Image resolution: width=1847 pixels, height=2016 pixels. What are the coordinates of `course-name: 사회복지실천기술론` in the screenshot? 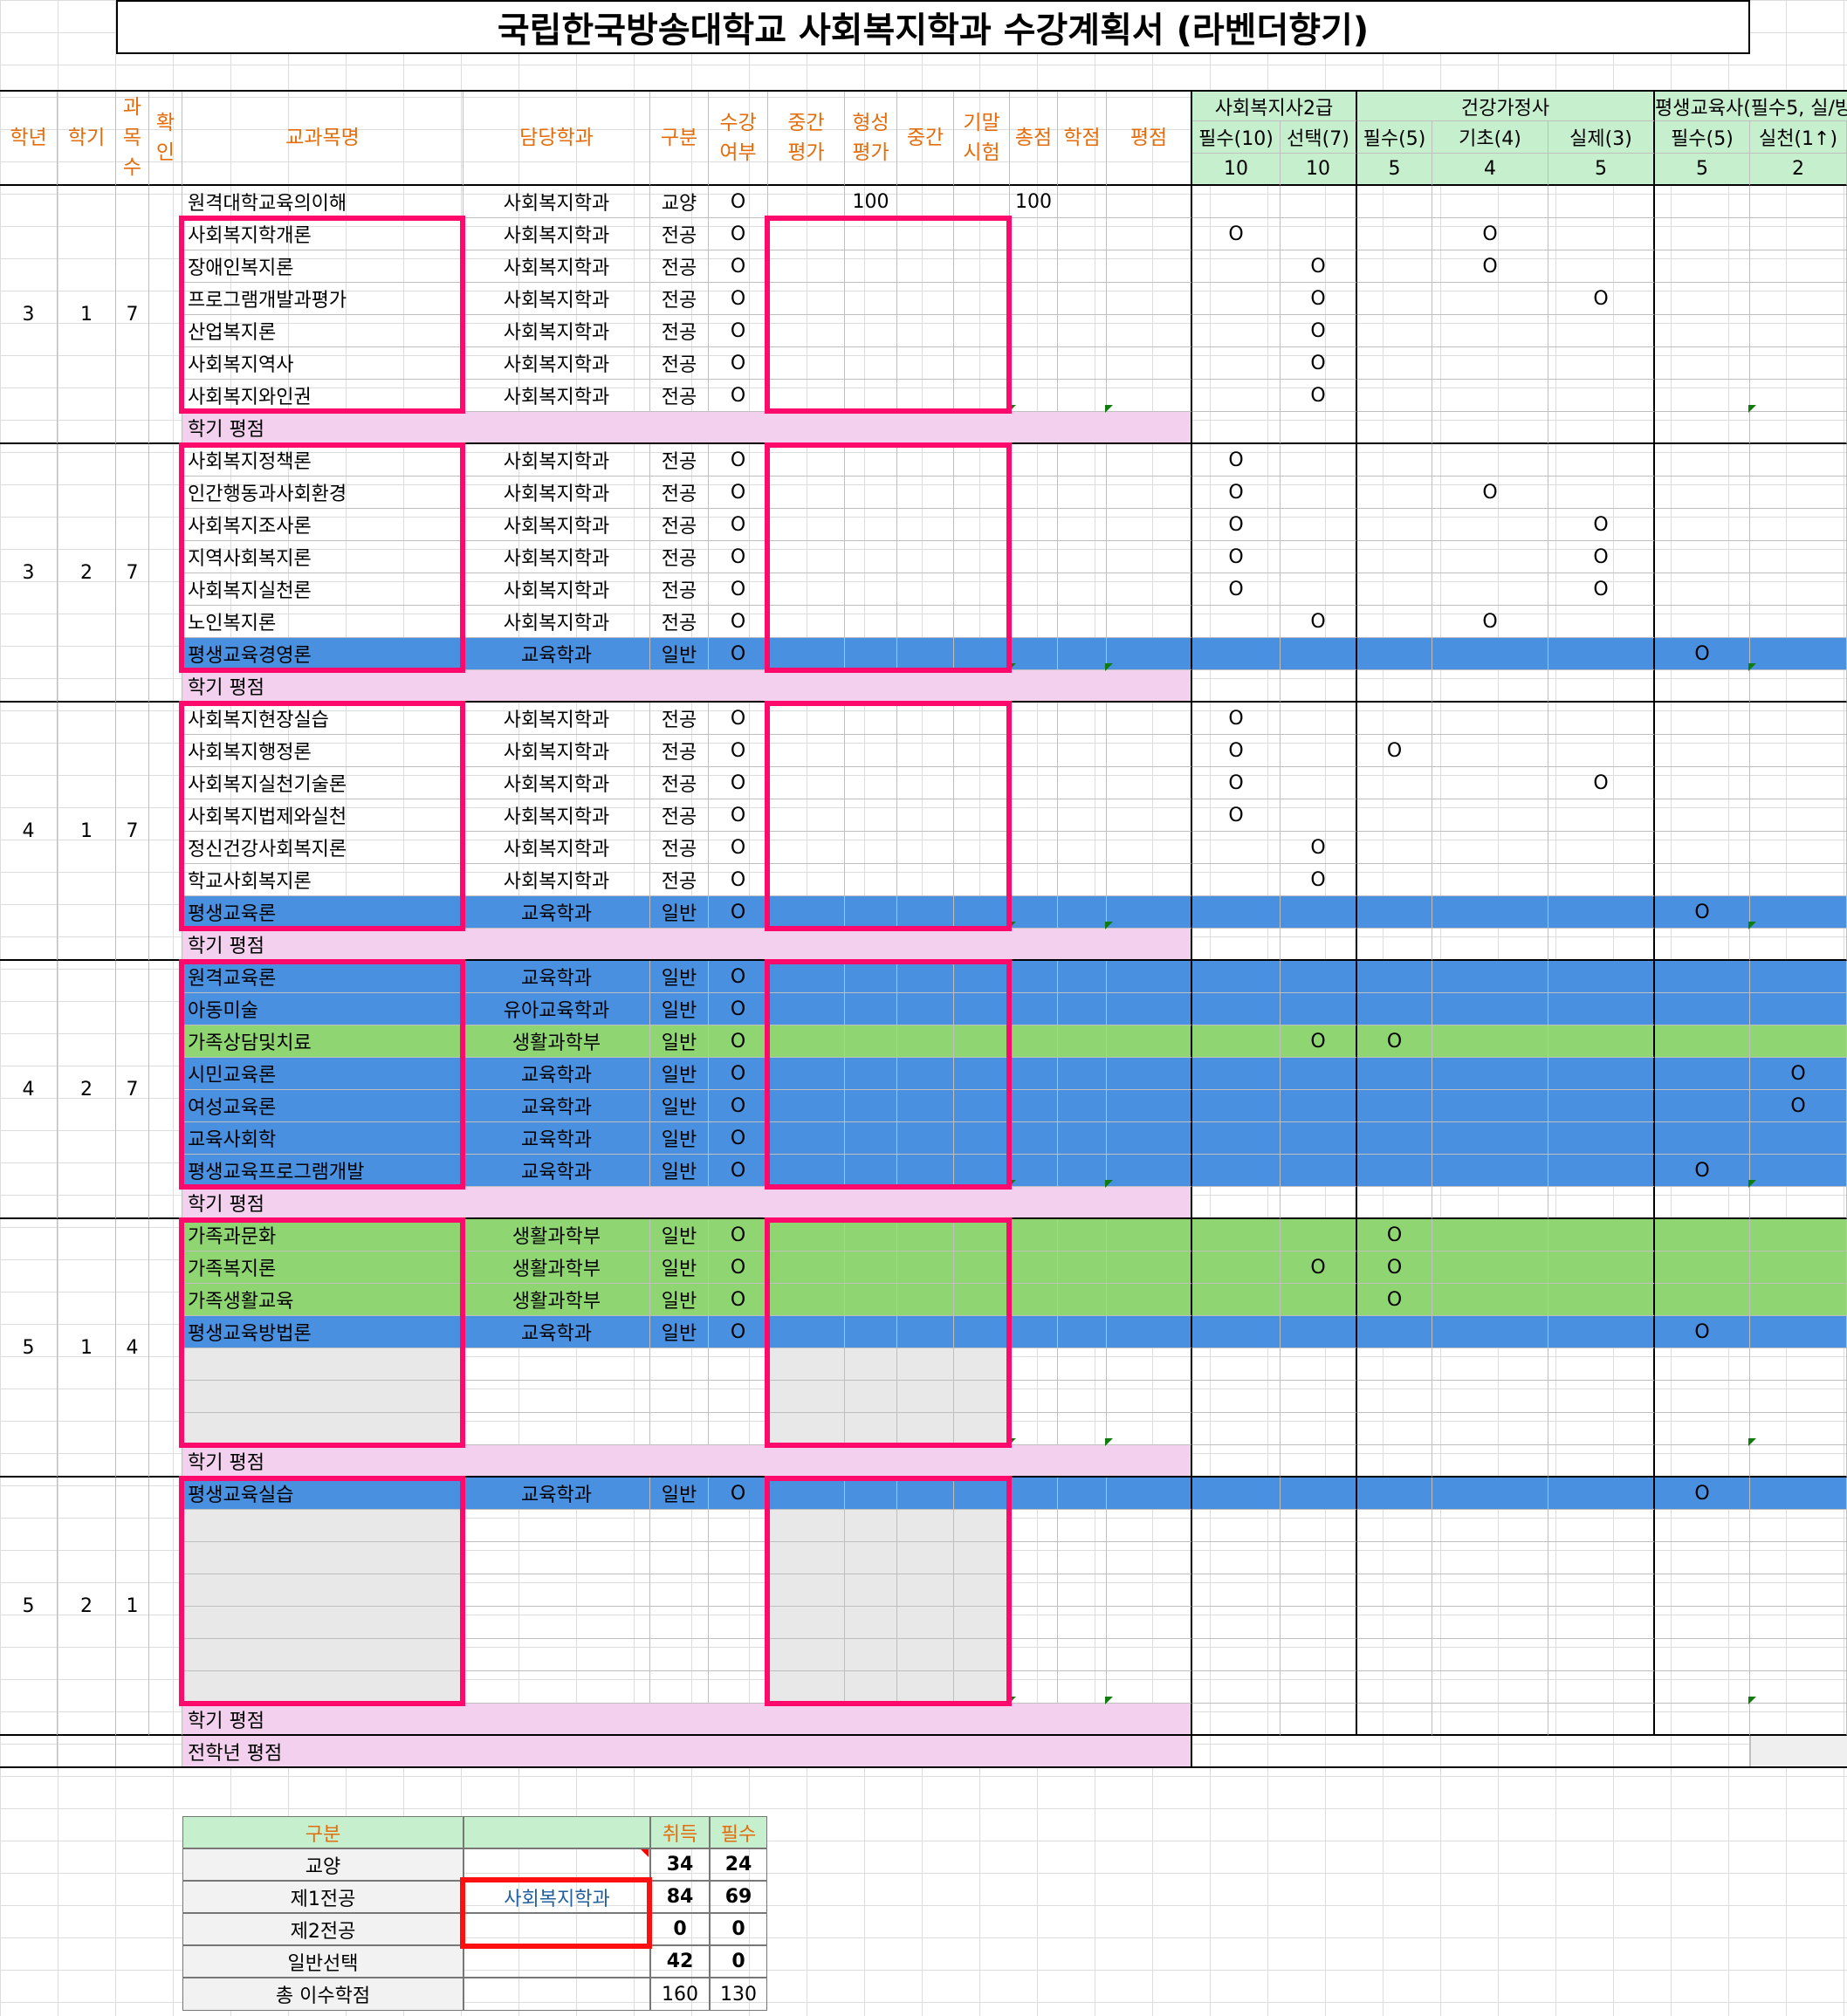 It's located at (322, 783).